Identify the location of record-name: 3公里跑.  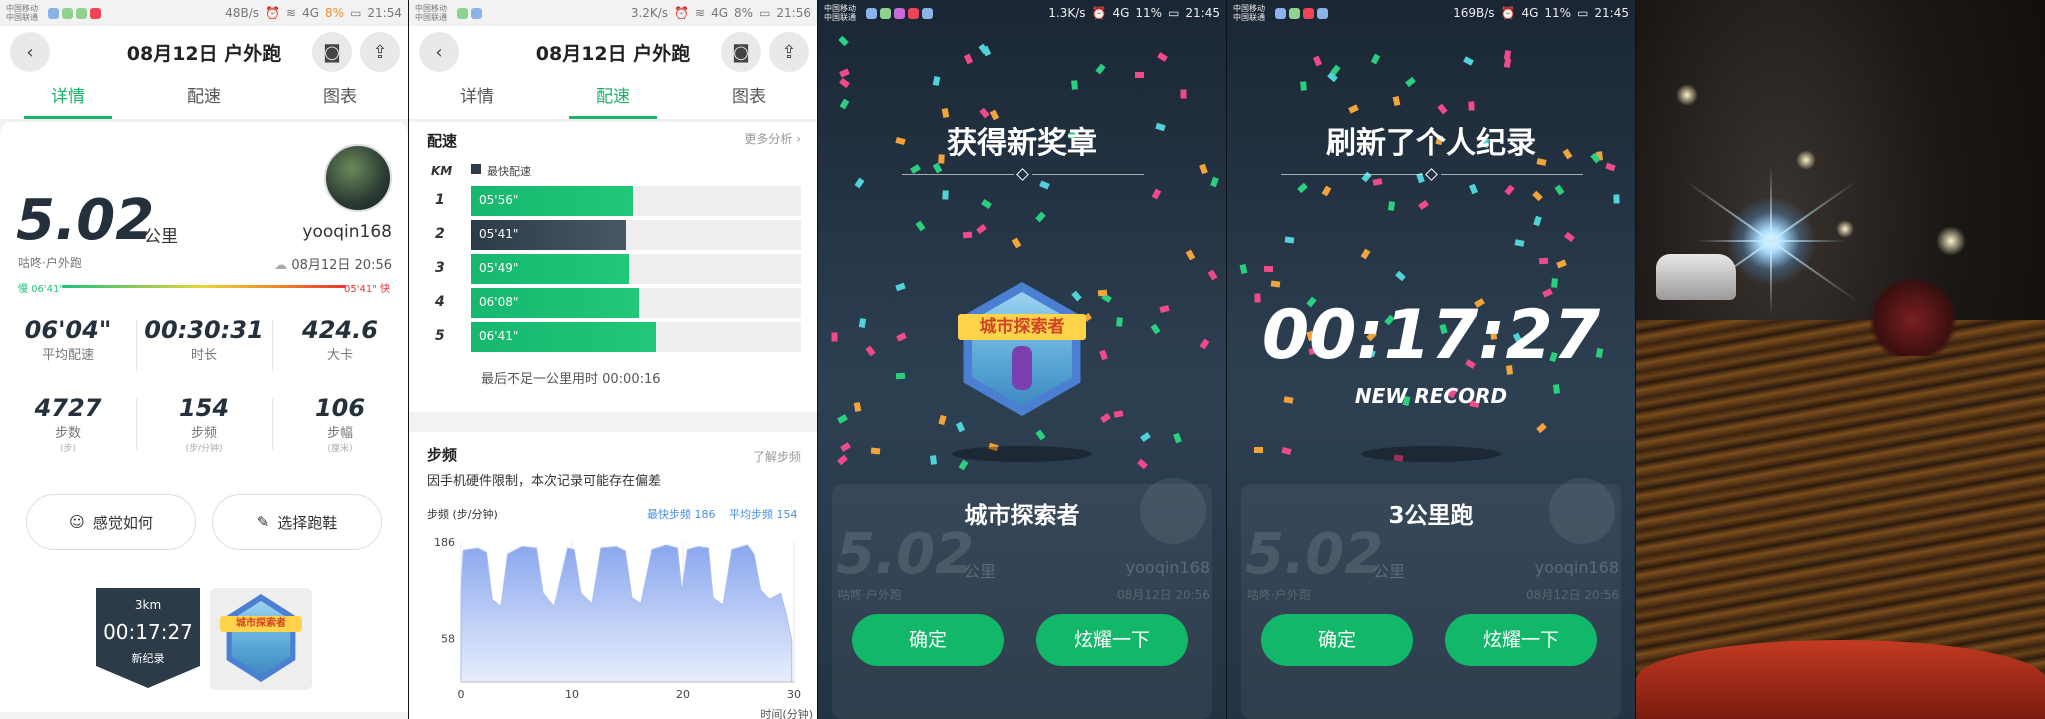
(1431, 516).